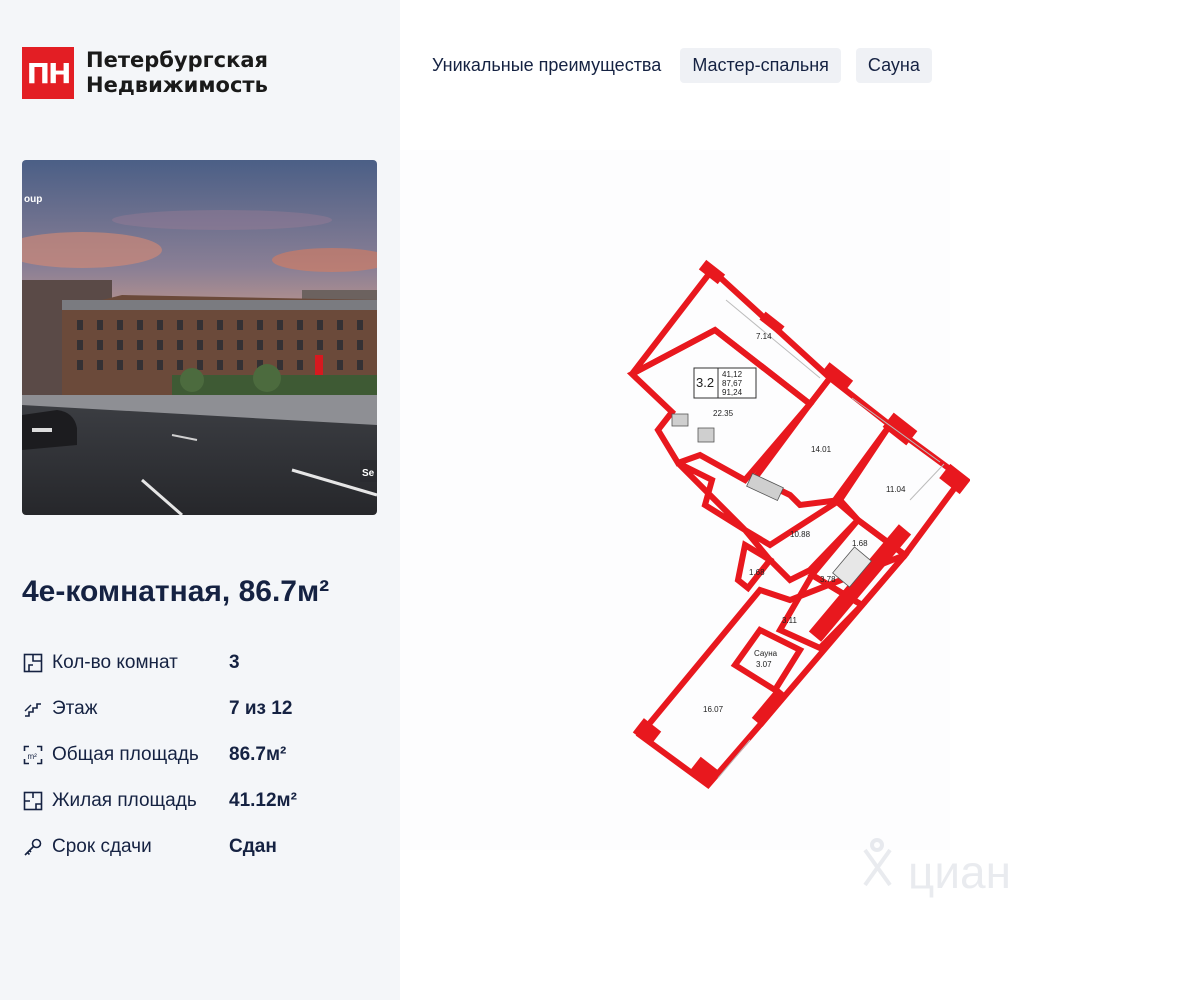 This screenshot has width=1200, height=1000. What do you see at coordinates (790, 620) in the screenshot?
I see `room-area-shower: 3.11` at bounding box center [790, 620].